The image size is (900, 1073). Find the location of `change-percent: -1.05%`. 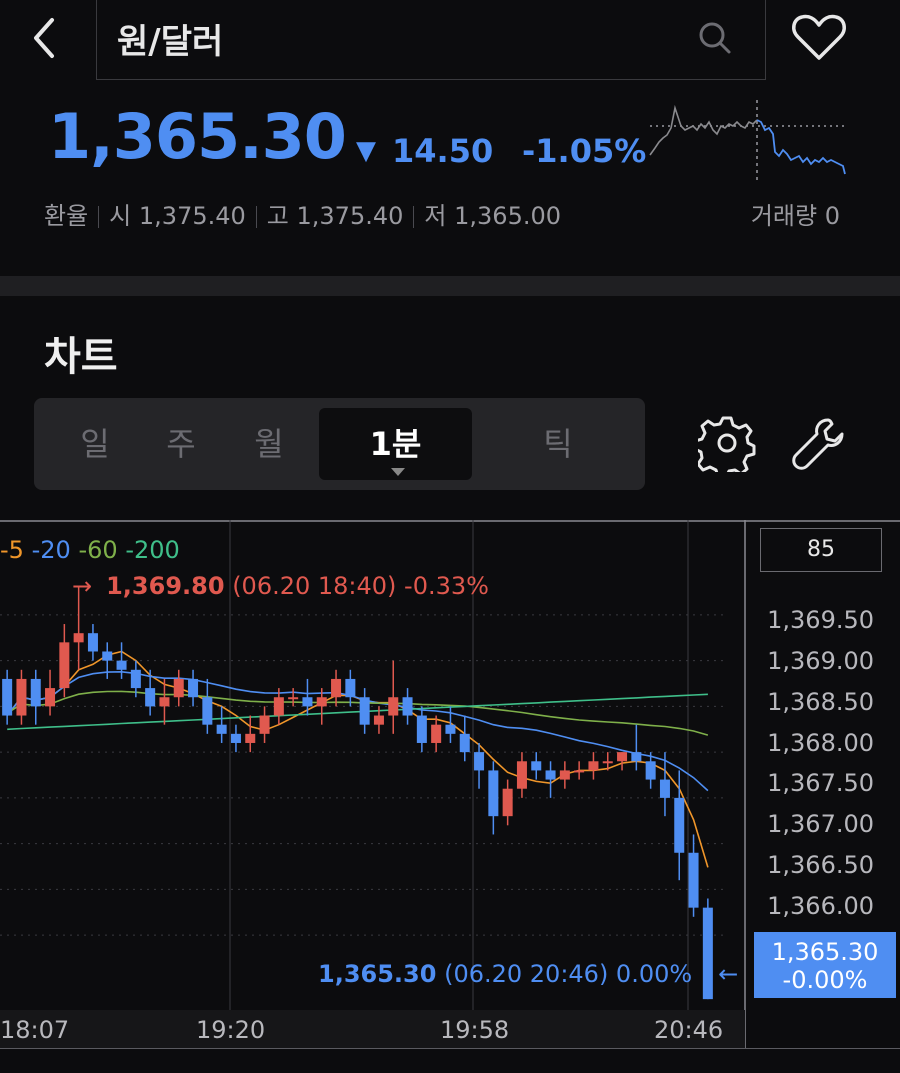

change-percent: -1.05% is located at coordinates (584, 151).